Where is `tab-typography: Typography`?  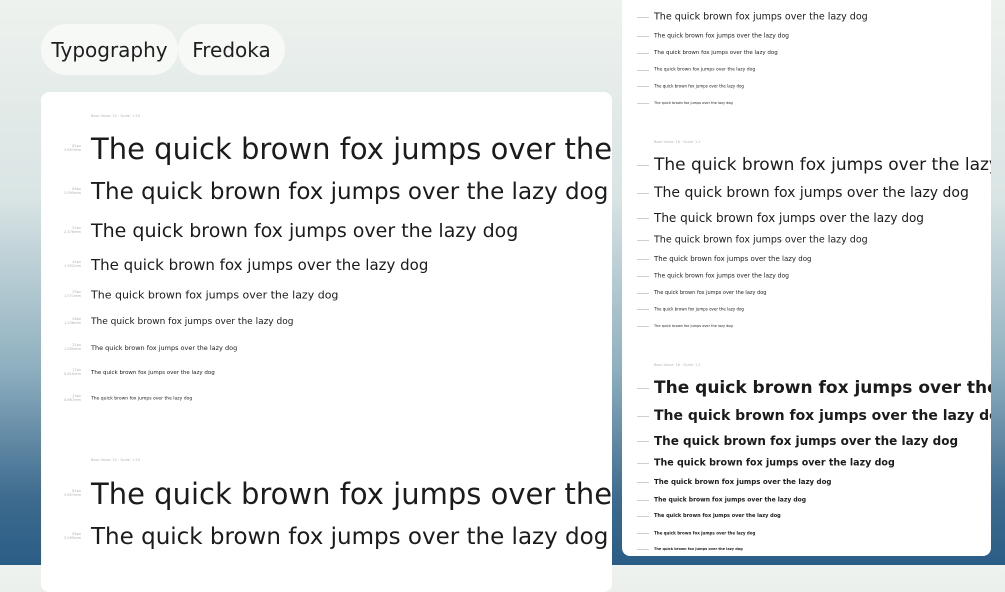 tab-typography: Typography is located at coordinates (109, 49).